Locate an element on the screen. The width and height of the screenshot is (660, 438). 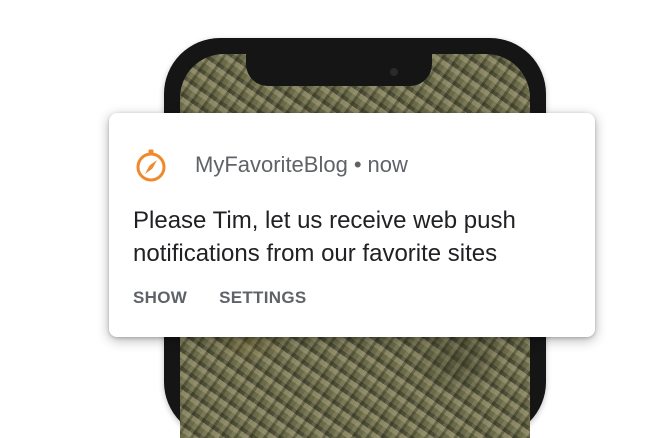
settings-button: SETTINGS is located at coordinates (262, 298).